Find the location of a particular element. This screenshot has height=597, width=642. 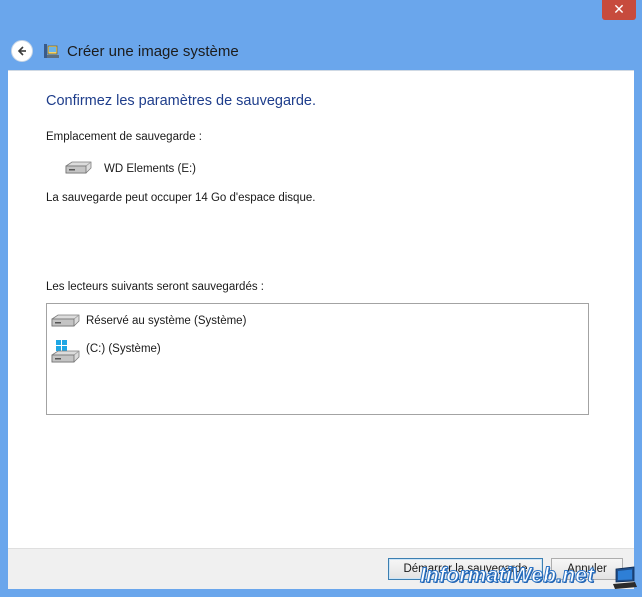

windows-drive-icon is located at coordinates (65, 351).